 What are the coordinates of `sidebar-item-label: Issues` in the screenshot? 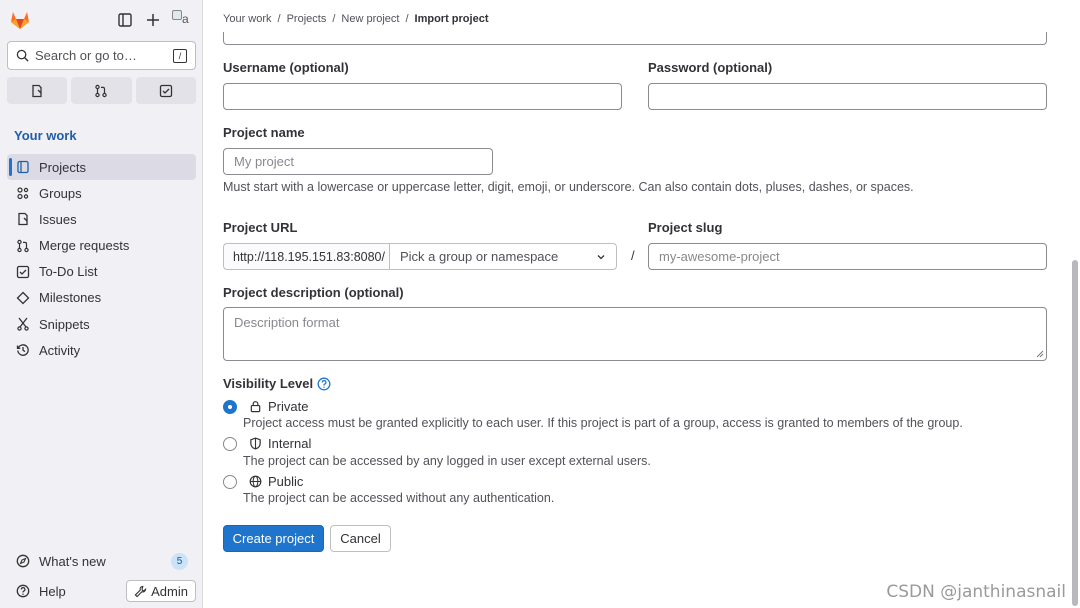 It's located at (58, 219).